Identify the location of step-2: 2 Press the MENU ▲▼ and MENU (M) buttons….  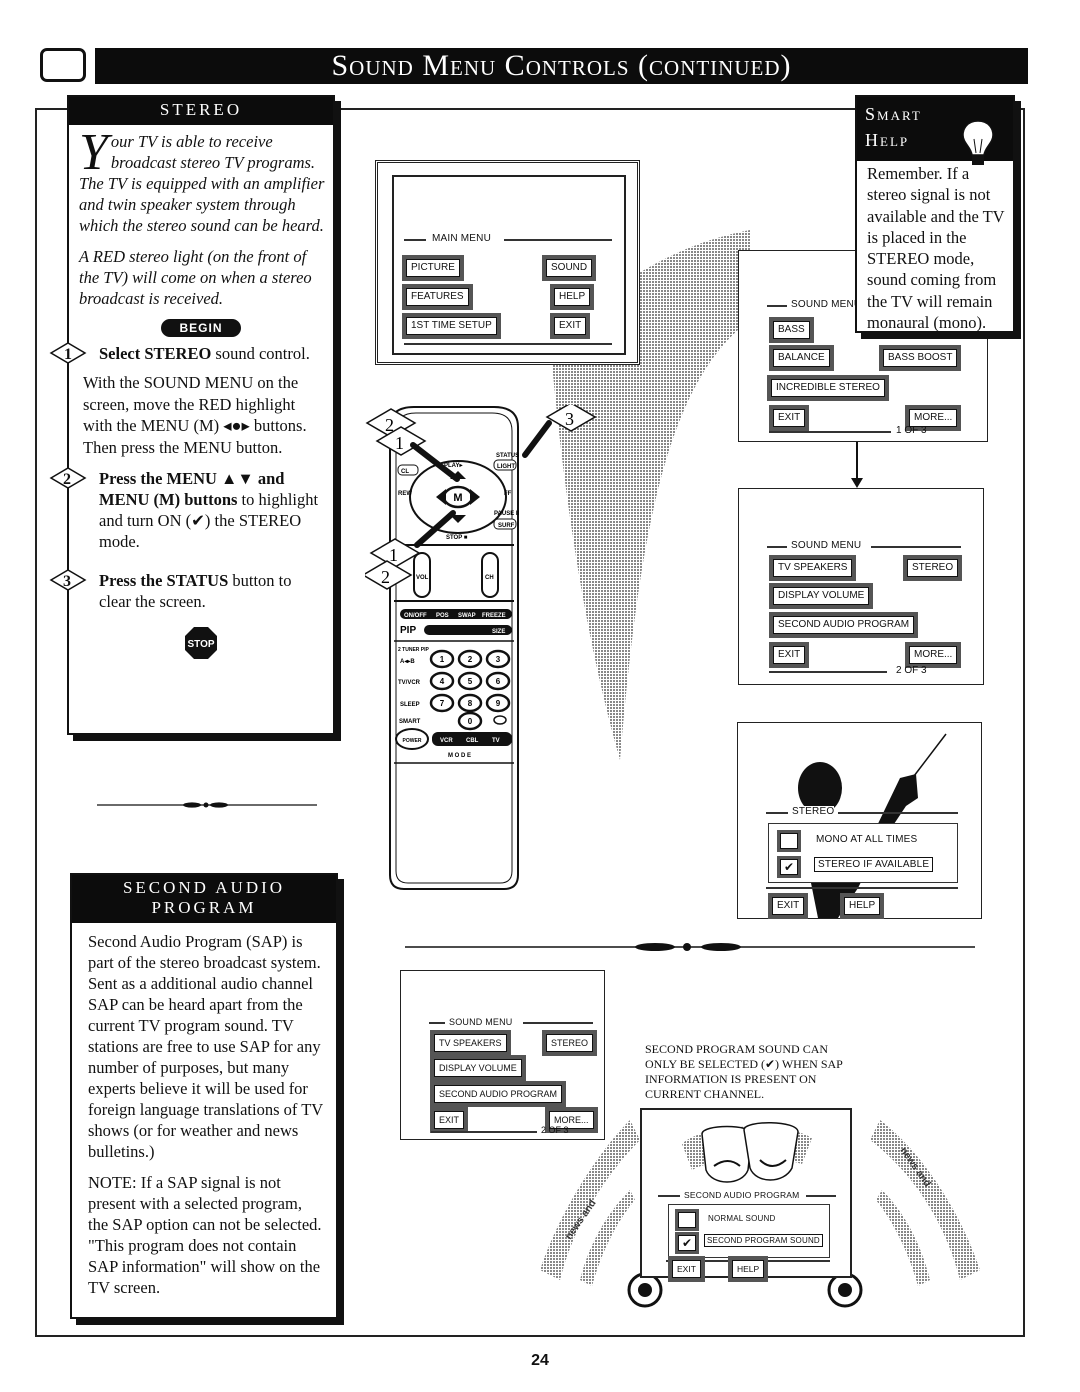
(187, 509).